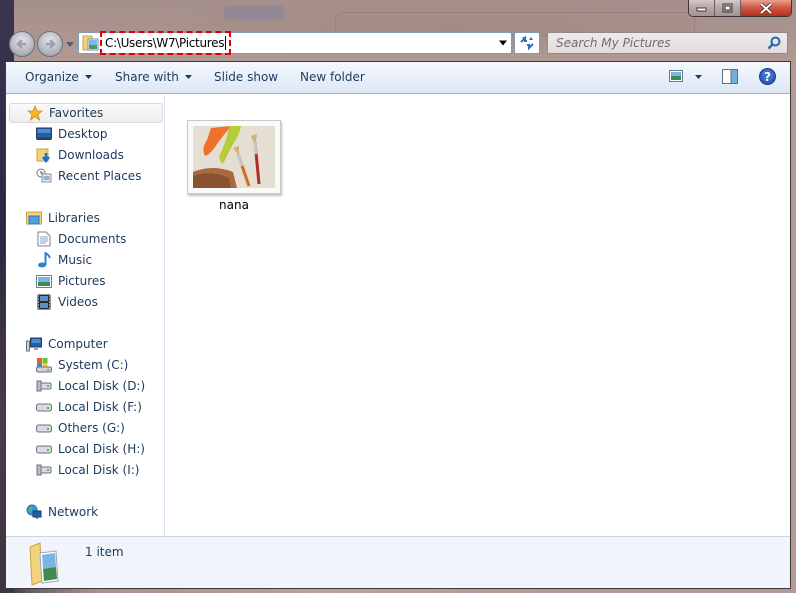  Describe the element at coordinates (44, 260) in the screenshot. I see `music-icon` at that location.